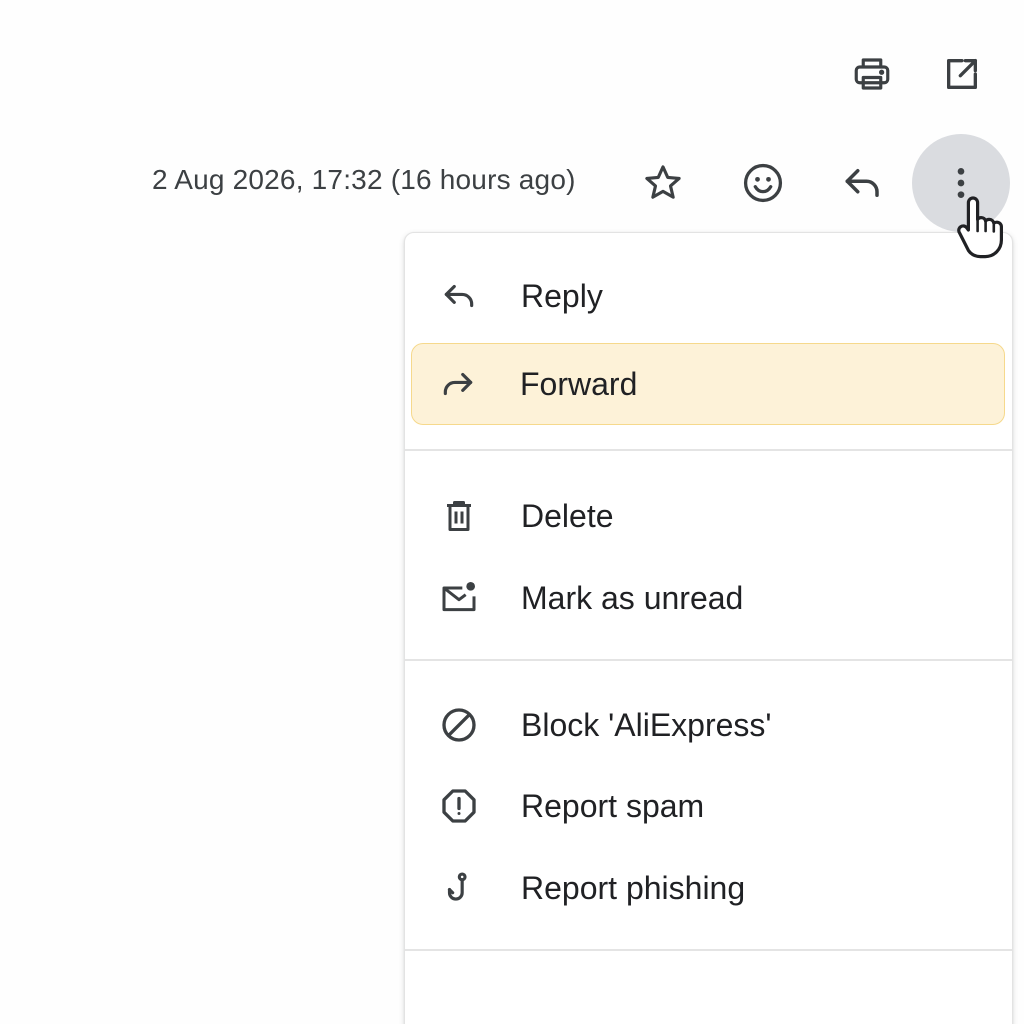 This screenshot has height=1024, width=1024. What do you see at coordinates (980, 227) in the screenshot?
I see `hand-cursor-icon` at bounding box center [980, 227].